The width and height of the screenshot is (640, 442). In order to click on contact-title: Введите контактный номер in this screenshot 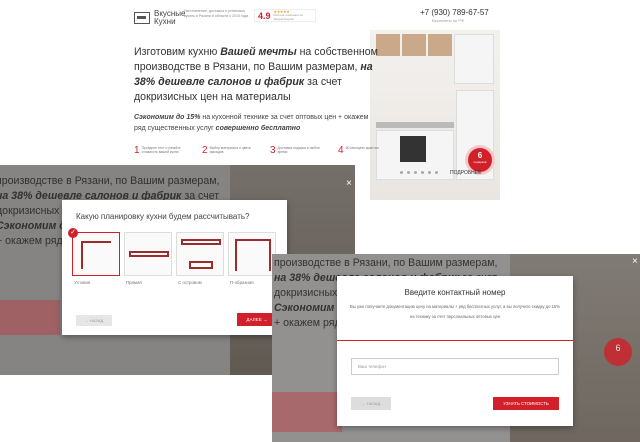, I will do `click(455, 292)`.